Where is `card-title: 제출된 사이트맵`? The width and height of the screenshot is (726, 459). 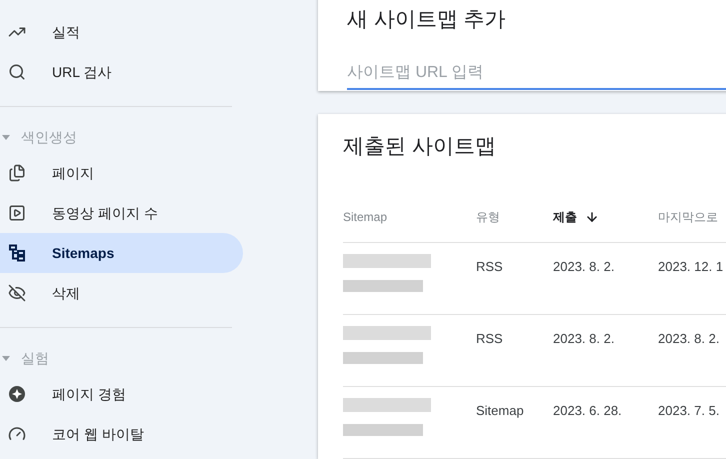 card-title: 제출된 사이트맵 is located at coordinates (420, 147).